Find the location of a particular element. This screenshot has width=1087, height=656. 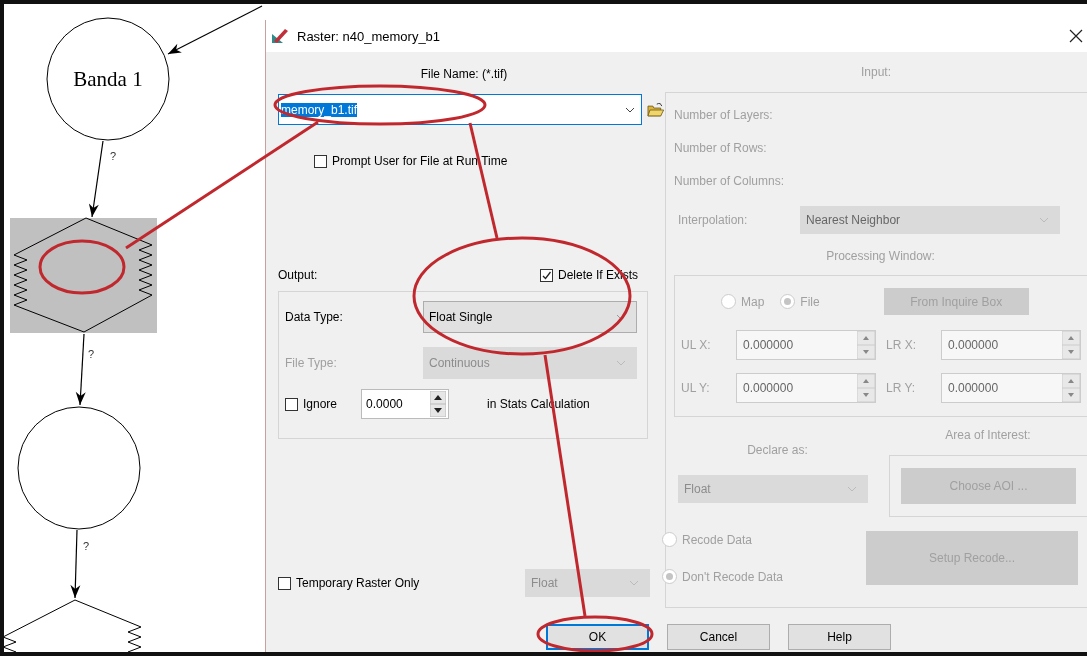

file-name-label: File Name: (*.tif) is located at coordinates (464, 74).